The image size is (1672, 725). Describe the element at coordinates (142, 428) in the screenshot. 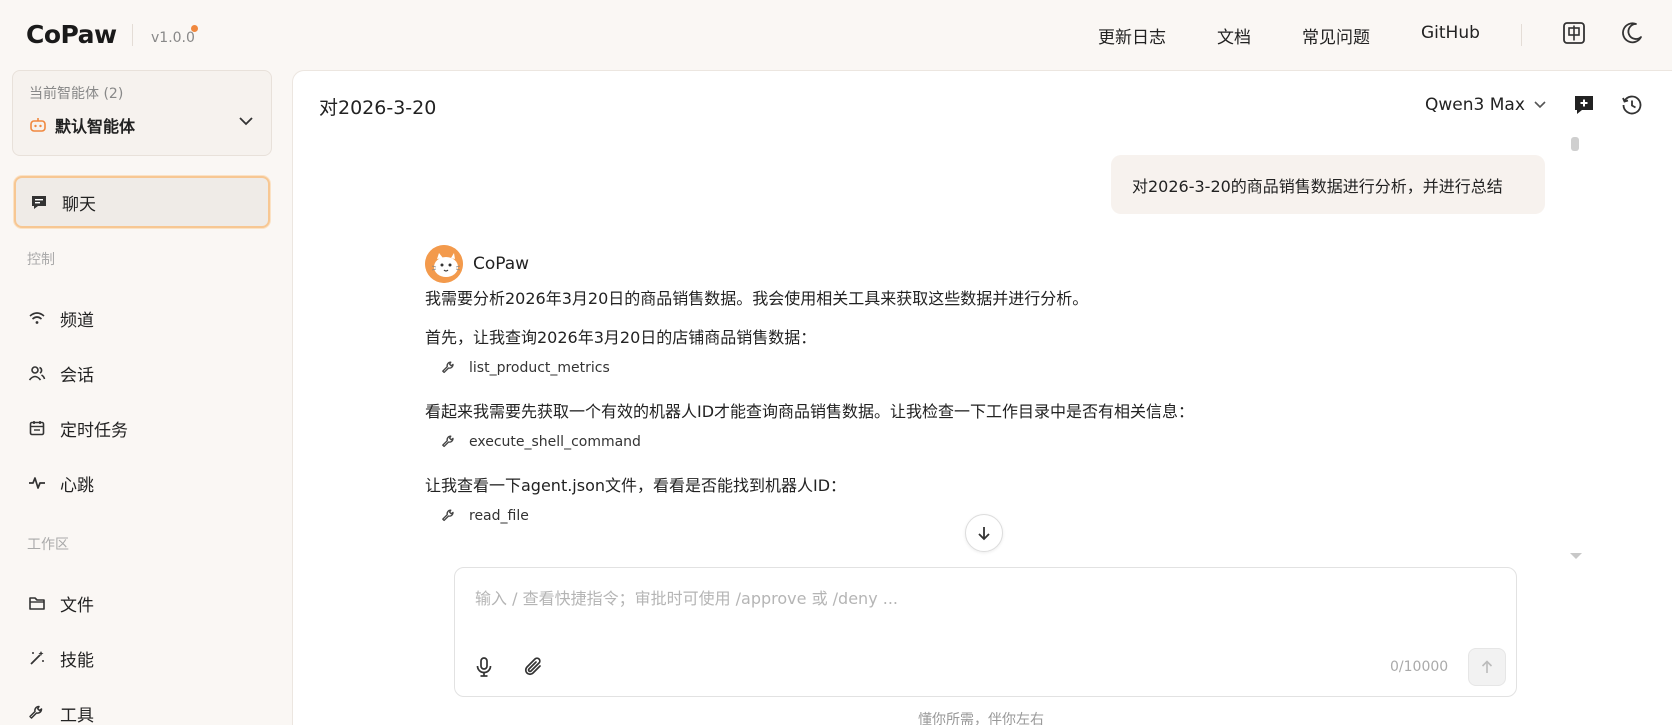

I see `sidebar-item-scheduled-tasks: 定时任务` at that location.